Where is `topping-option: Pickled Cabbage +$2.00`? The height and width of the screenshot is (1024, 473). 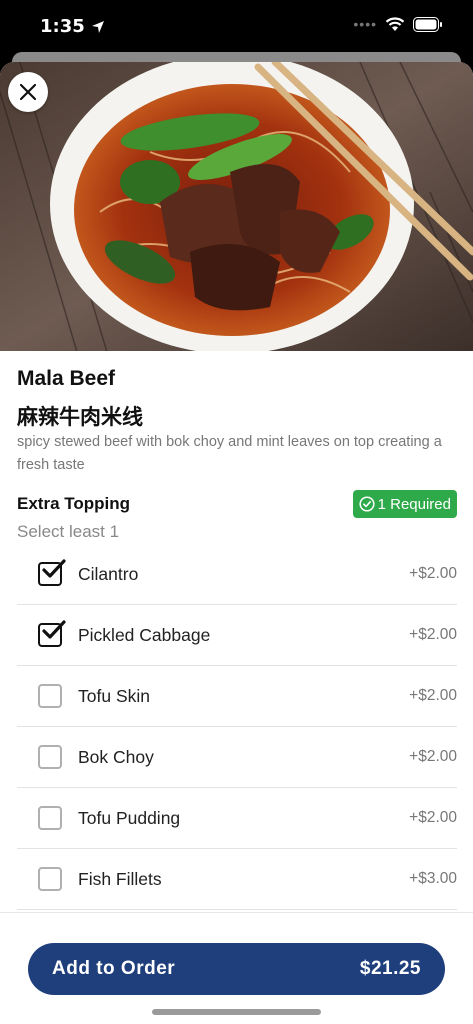 topping-option: Pickled Cabbage +$2.00 is located at coordinates (237, 635).